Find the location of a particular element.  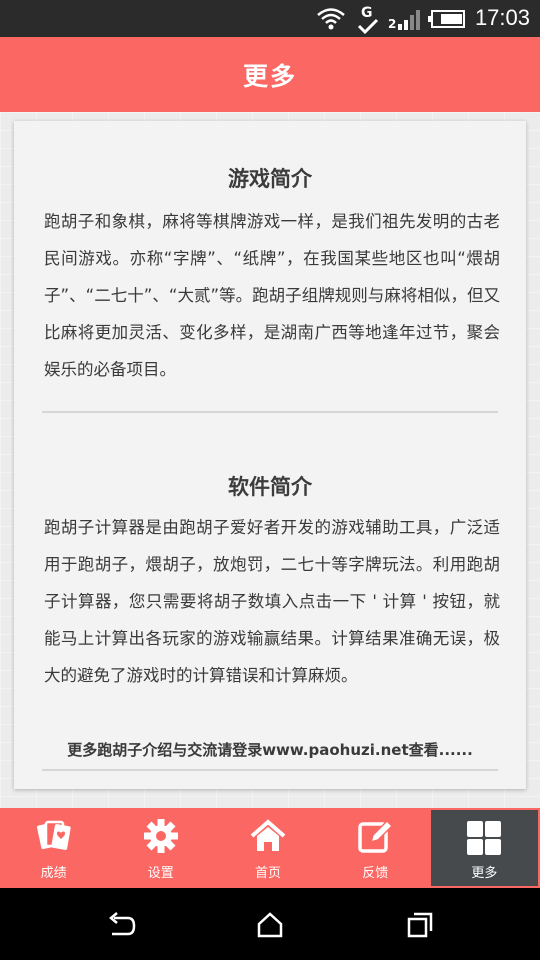

nav-label-scores: 成绩 is located at coordinates (53, 873).